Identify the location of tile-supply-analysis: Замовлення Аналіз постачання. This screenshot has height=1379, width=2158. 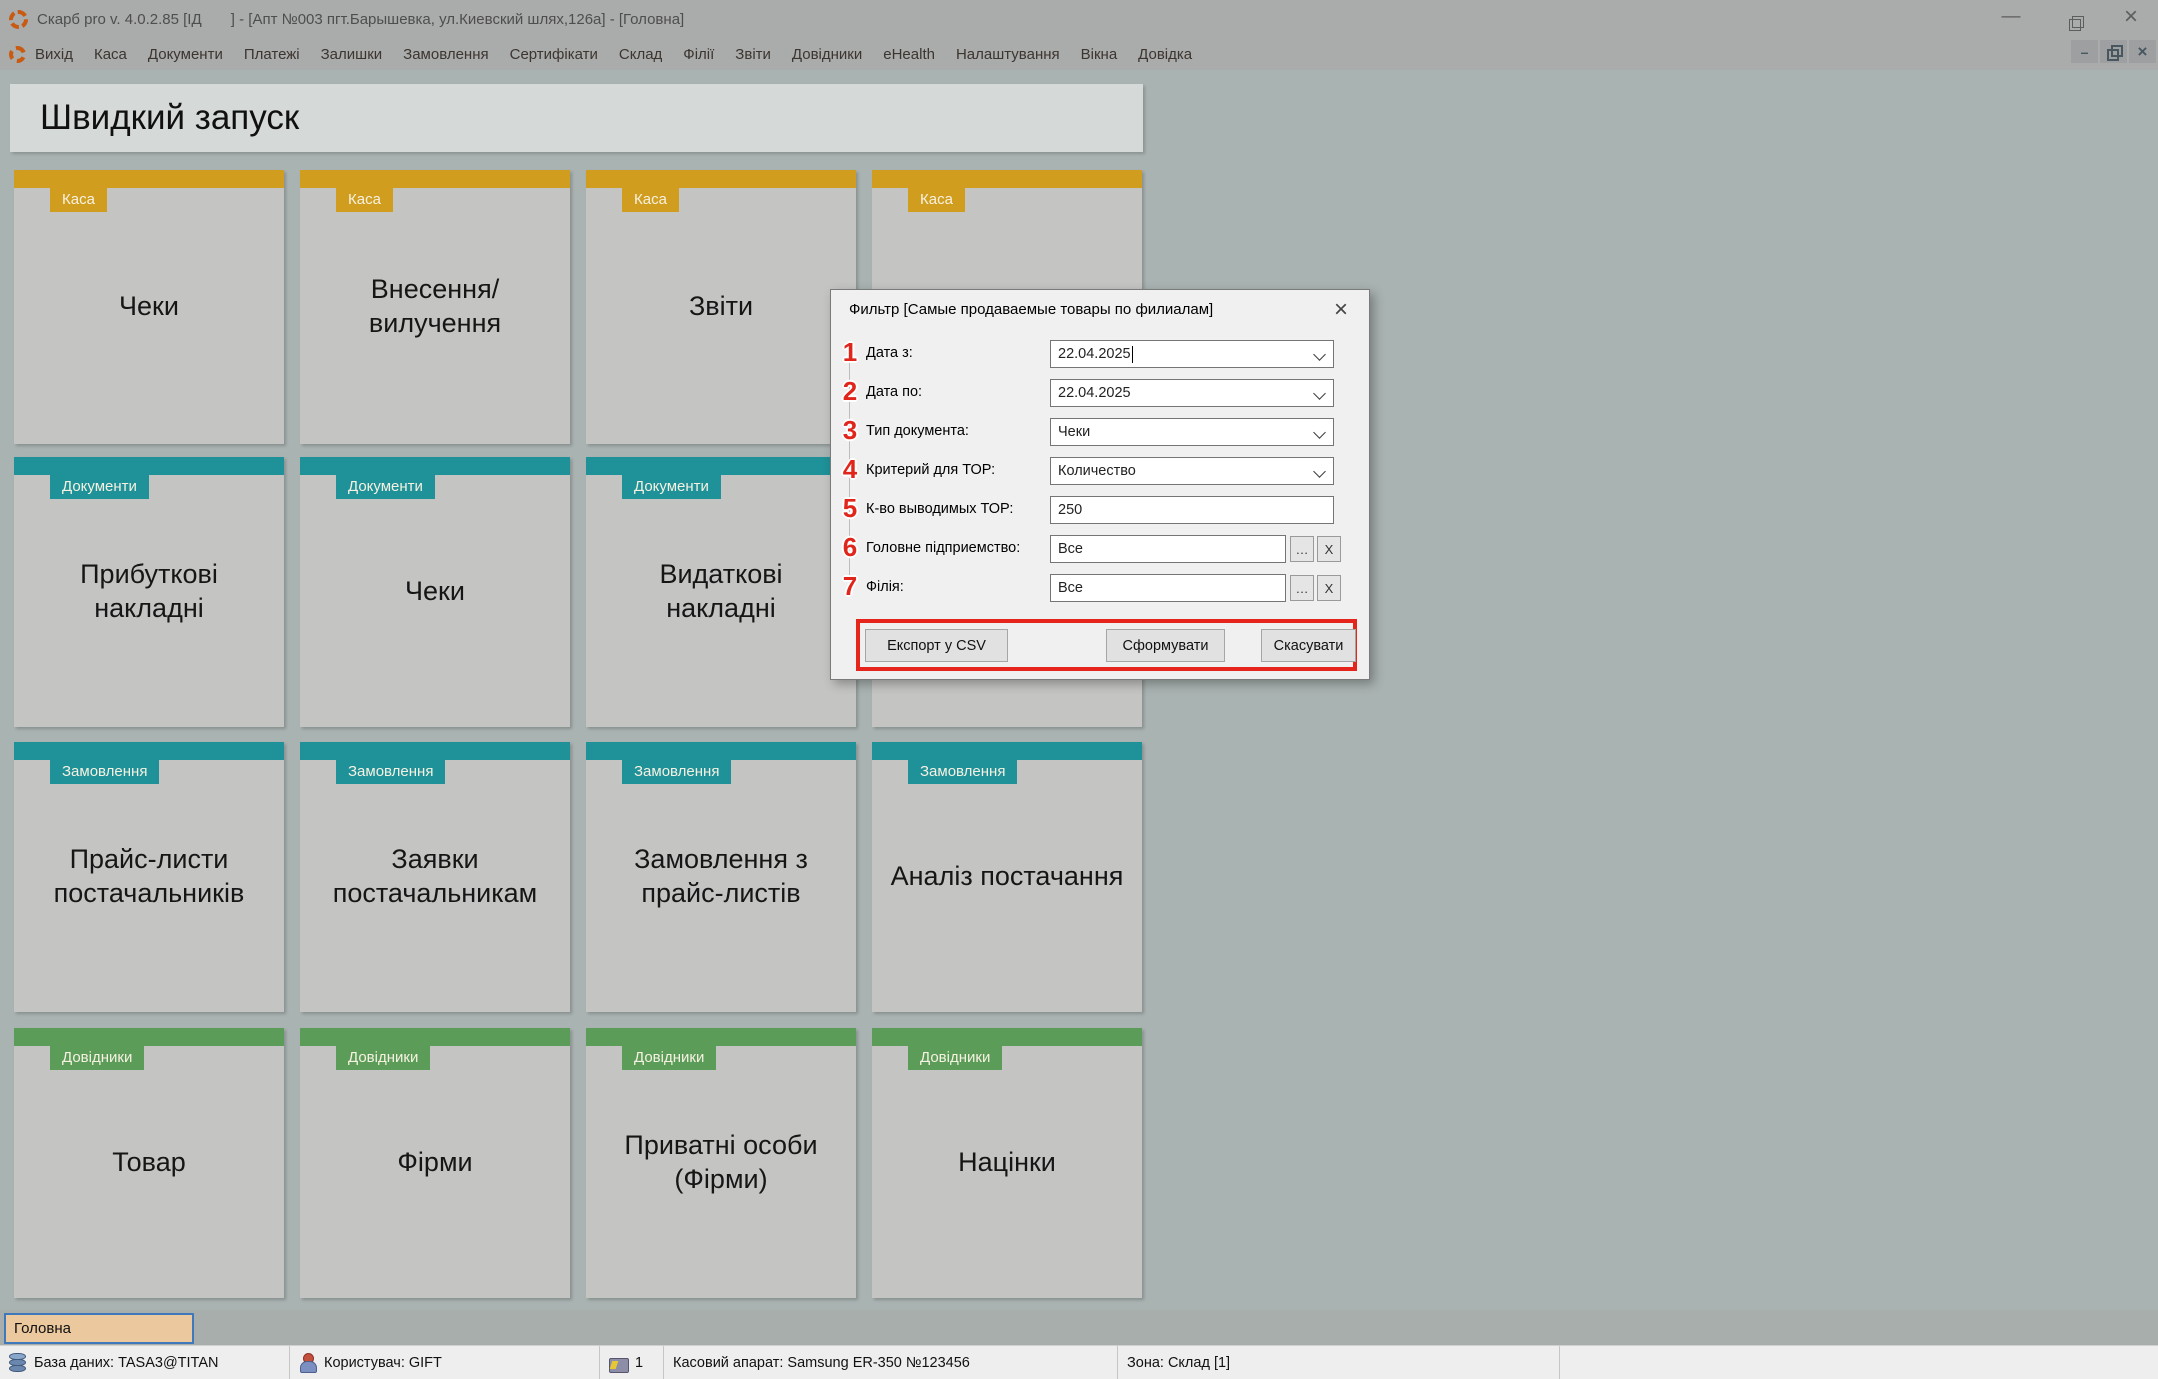
(1007, 877).